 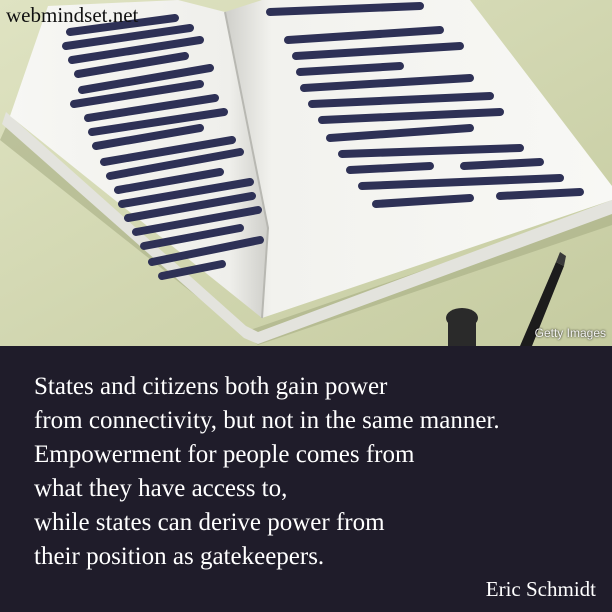 What do you see at coordinates (540, 589) in the screenshot?
I see `quote-author: Eric Schmidt` at bounding box center [540, 589].